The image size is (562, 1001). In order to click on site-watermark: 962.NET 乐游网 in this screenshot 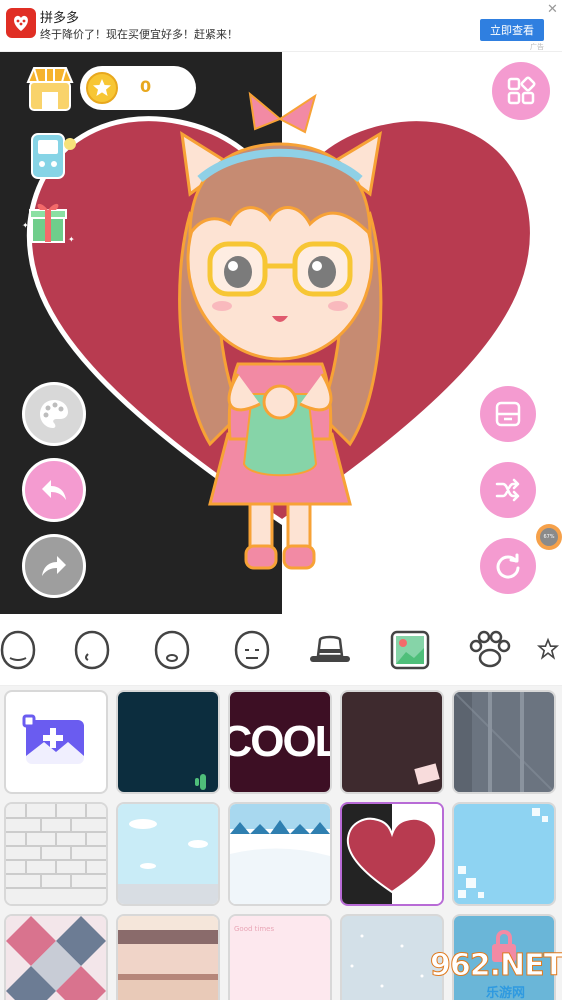, I will do `click(493, 974)`.